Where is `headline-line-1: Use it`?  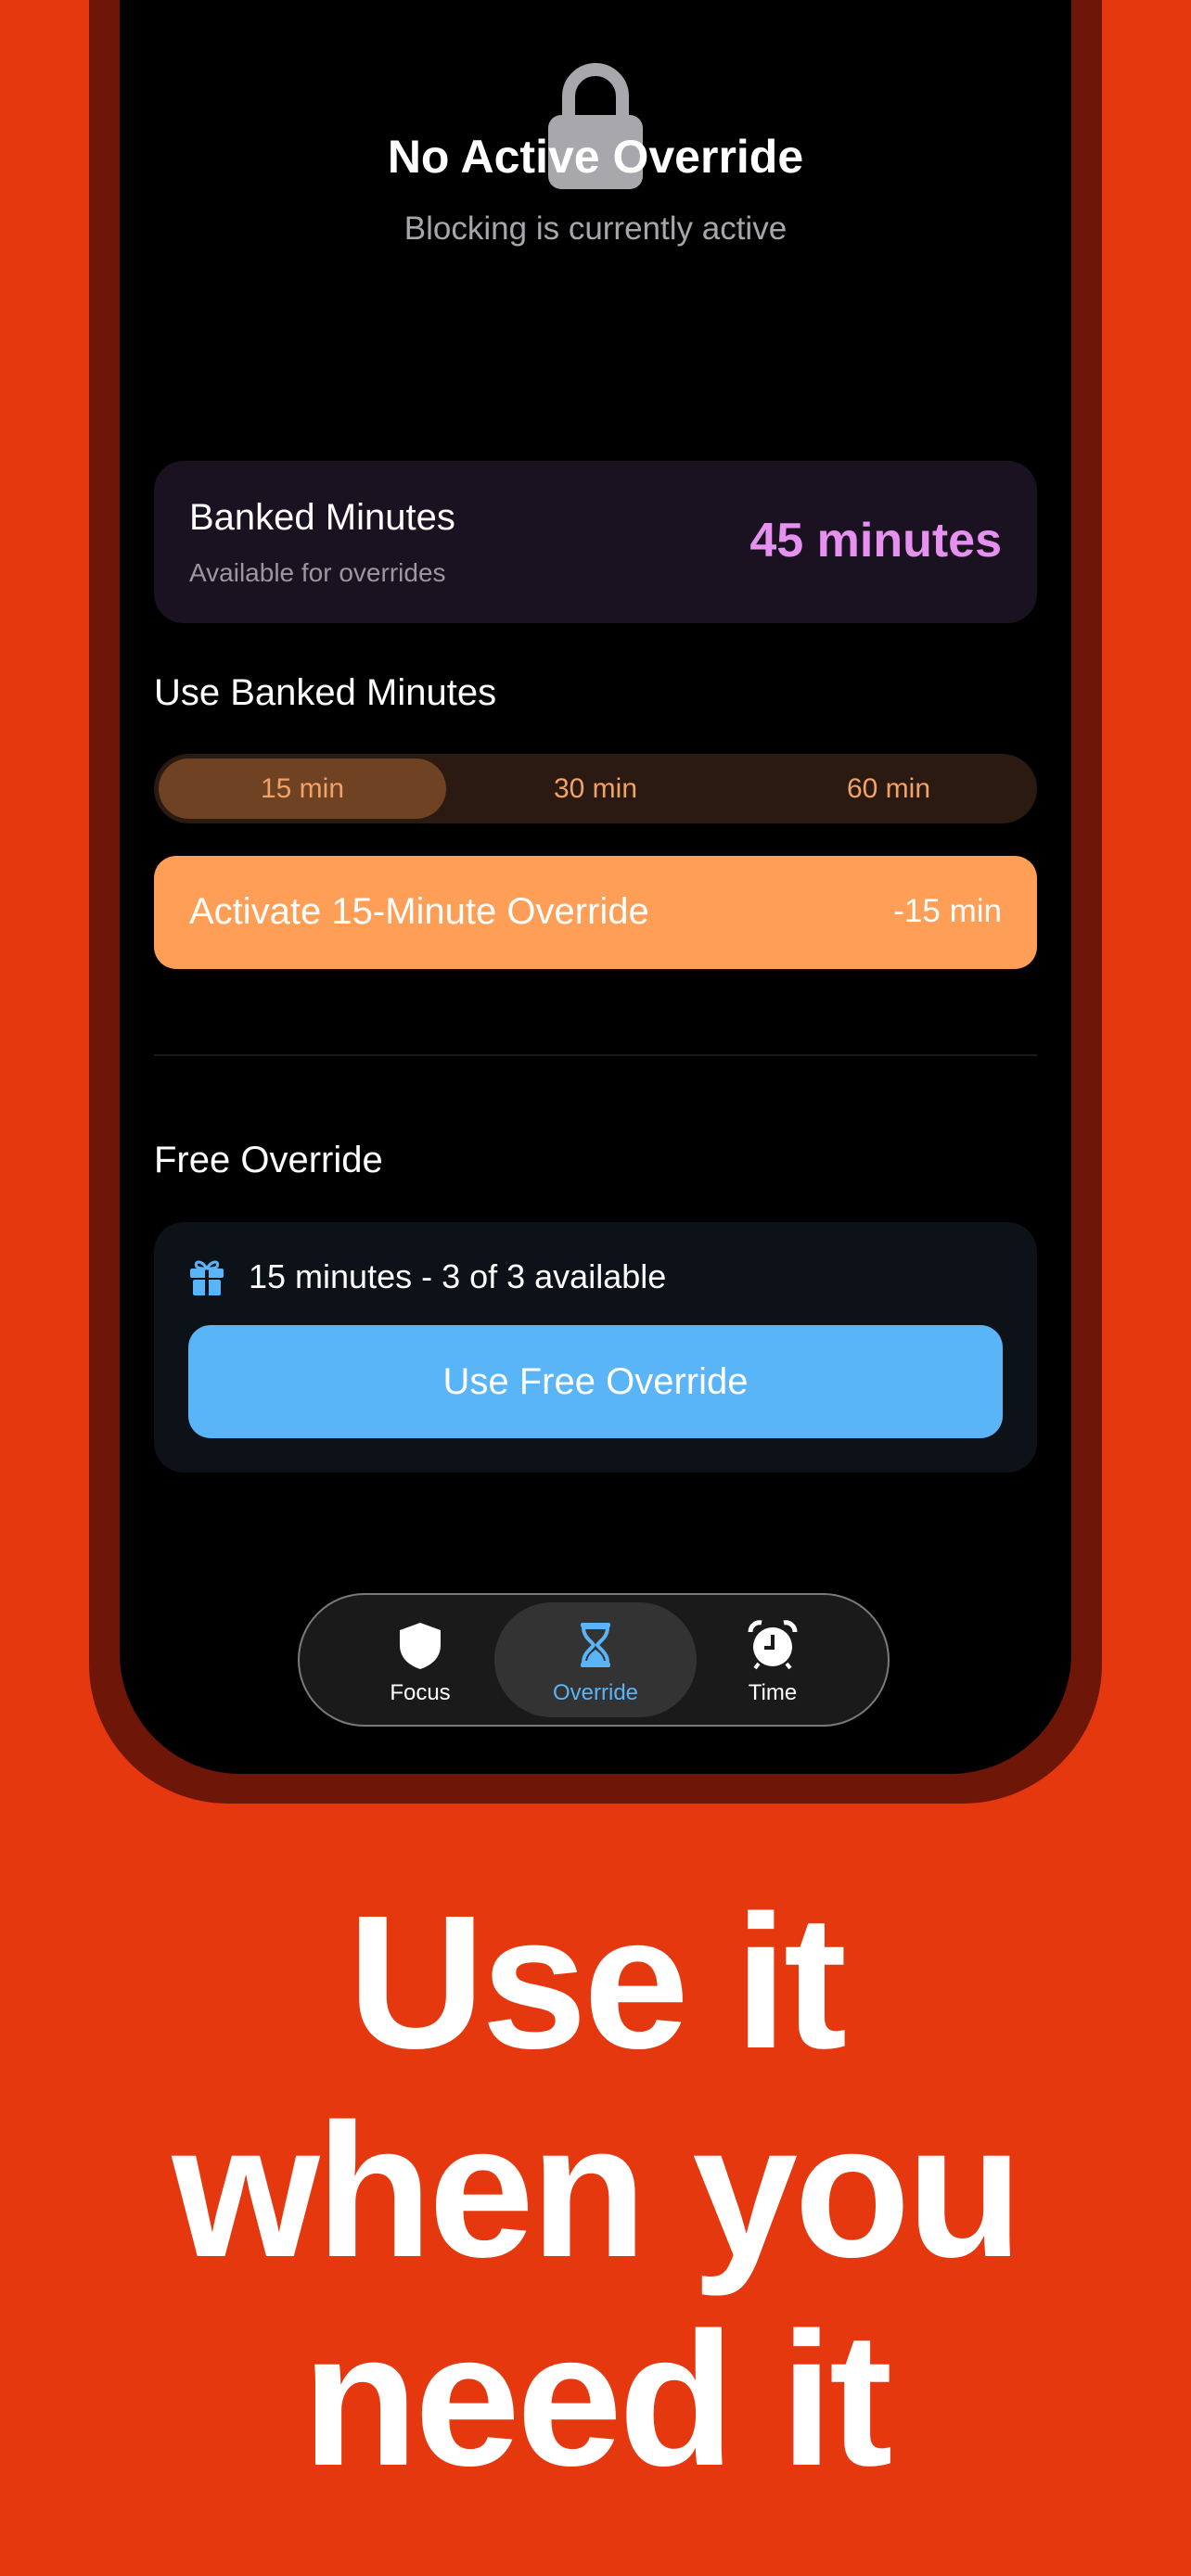
headline-line-1: Use it is located at coordinates (597, 1982).